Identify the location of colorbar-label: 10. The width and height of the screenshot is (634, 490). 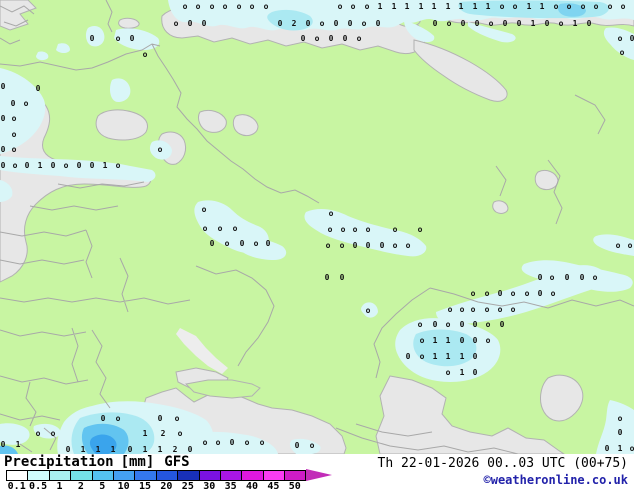
(123, 485).